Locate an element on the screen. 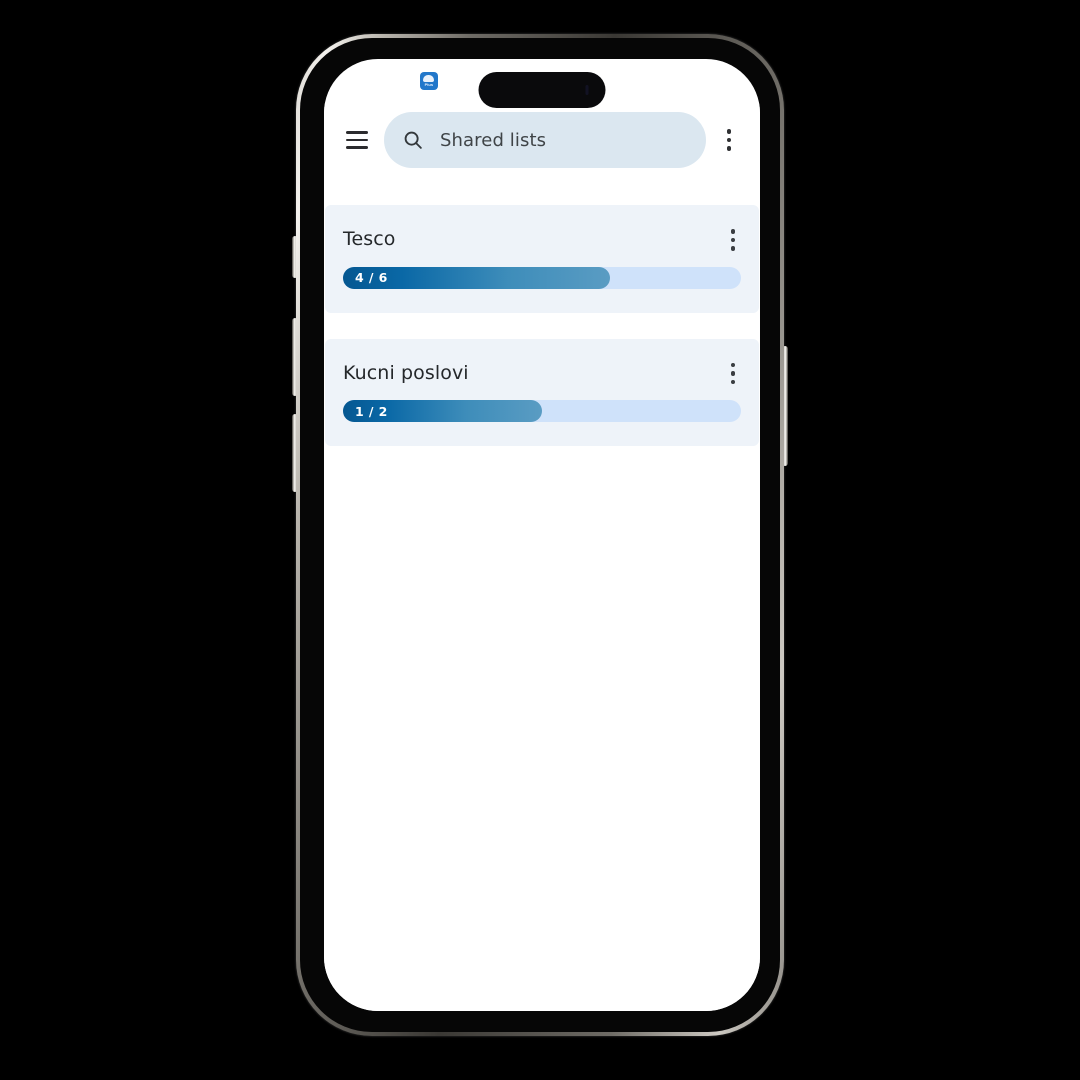 The width and height of the screenshot is (1080, 1080). signal-icon is located at coordinates (682, 81).